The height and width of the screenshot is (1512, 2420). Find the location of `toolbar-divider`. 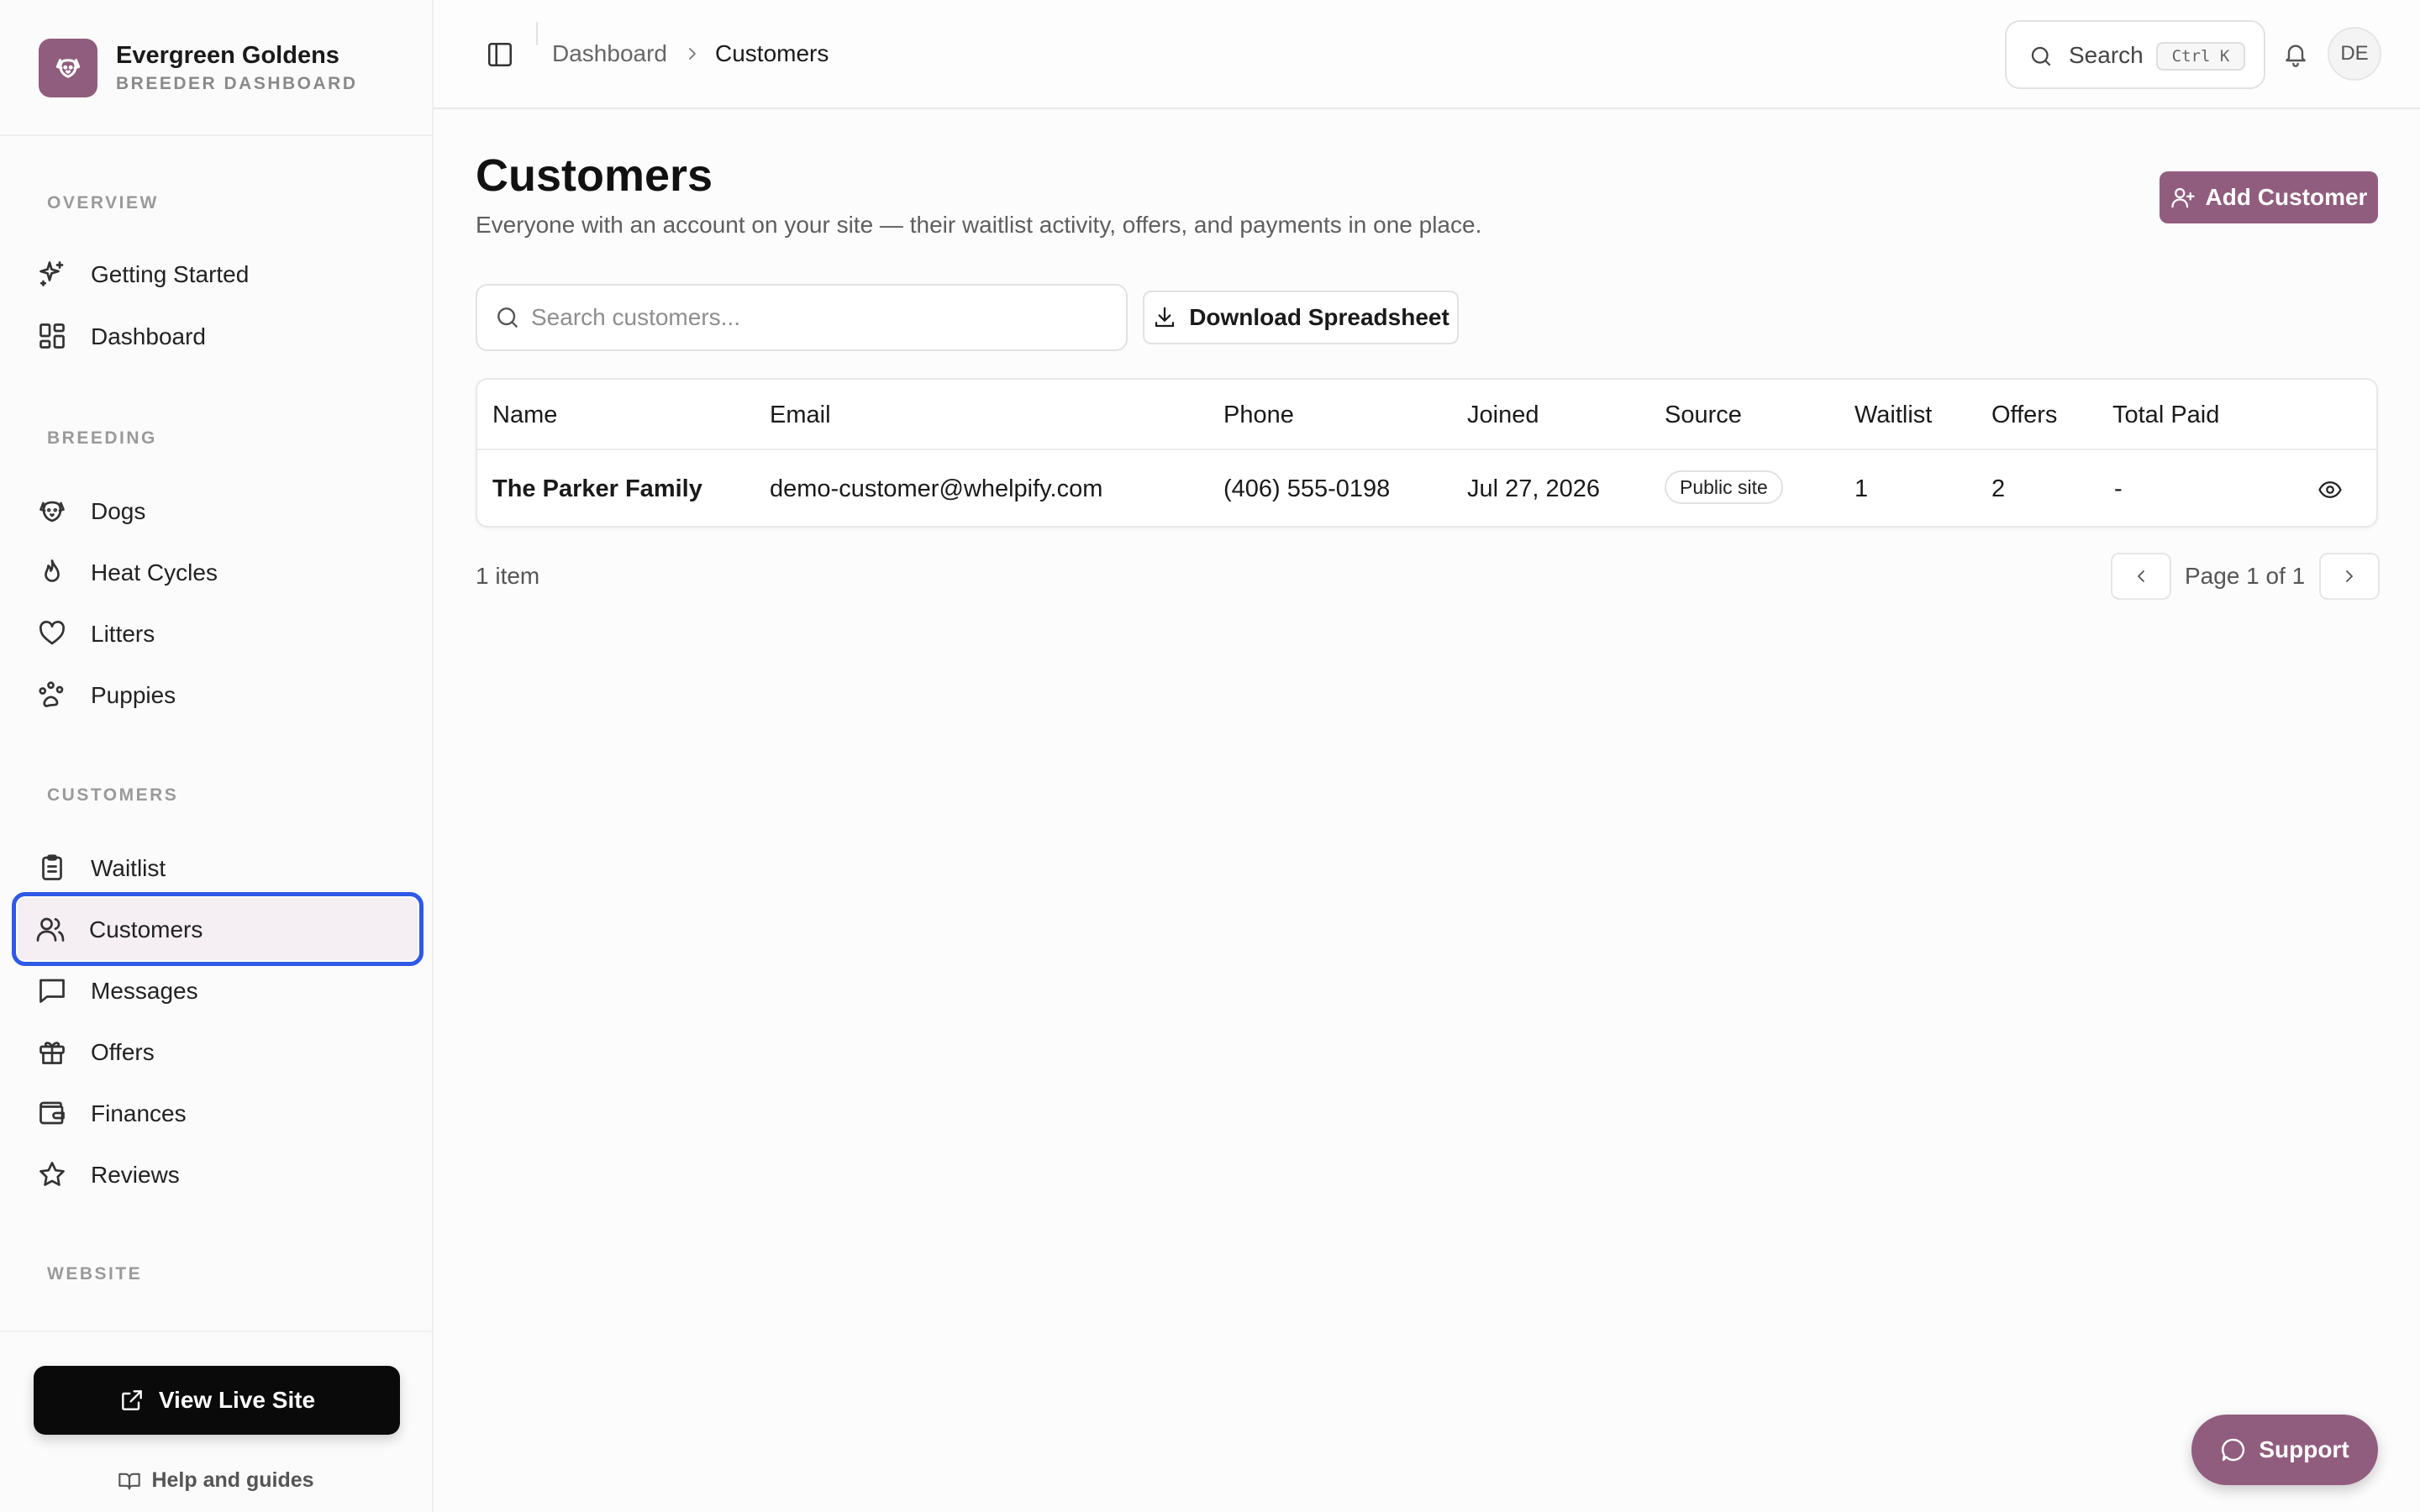

toolbar-divider is located at coordinates (537, 33).